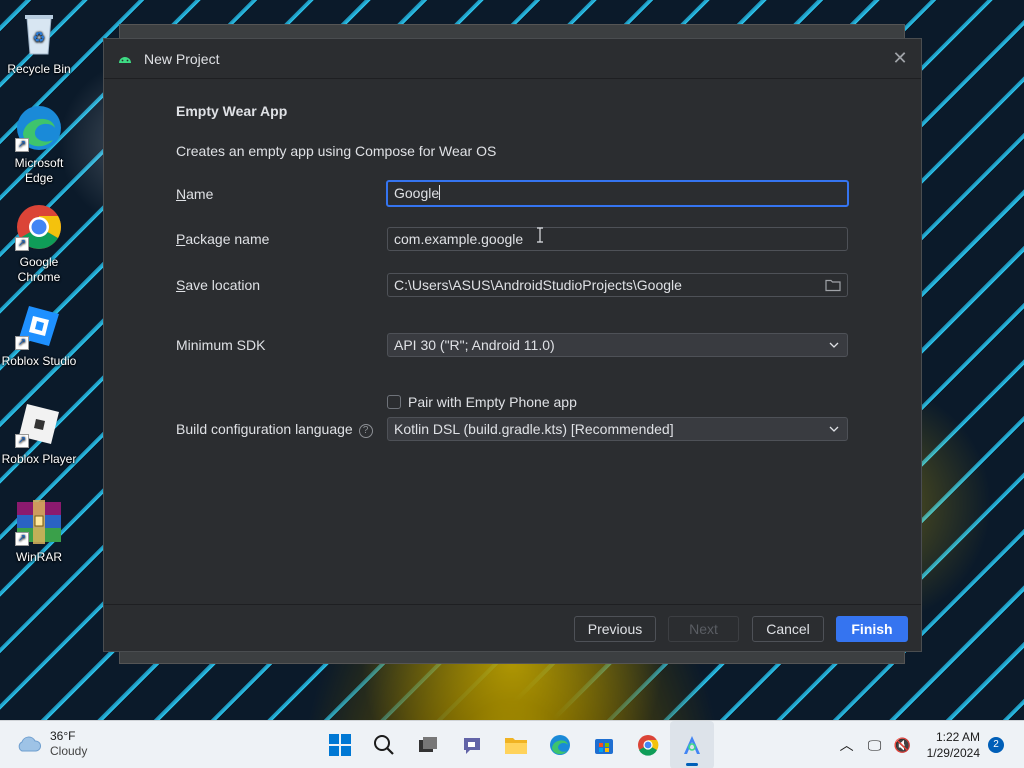 The height and width of the screenshot is (768, 1024). Describe the element at coordinates (617, 193) in the screenshot. I see `name-input: Google` at that location.